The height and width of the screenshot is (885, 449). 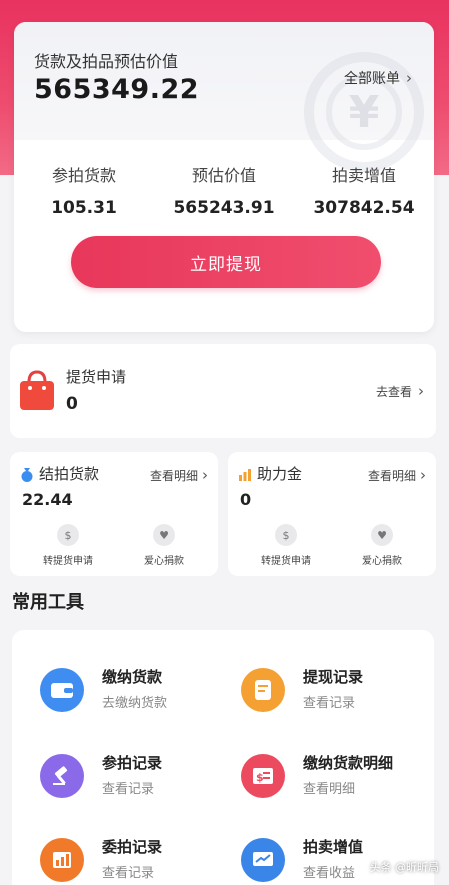 What do you see at coordinates (84, 190) in the screenshot?
I see `stat-deposit: 参拍货款 105.31` at bounding box center [84, 190].